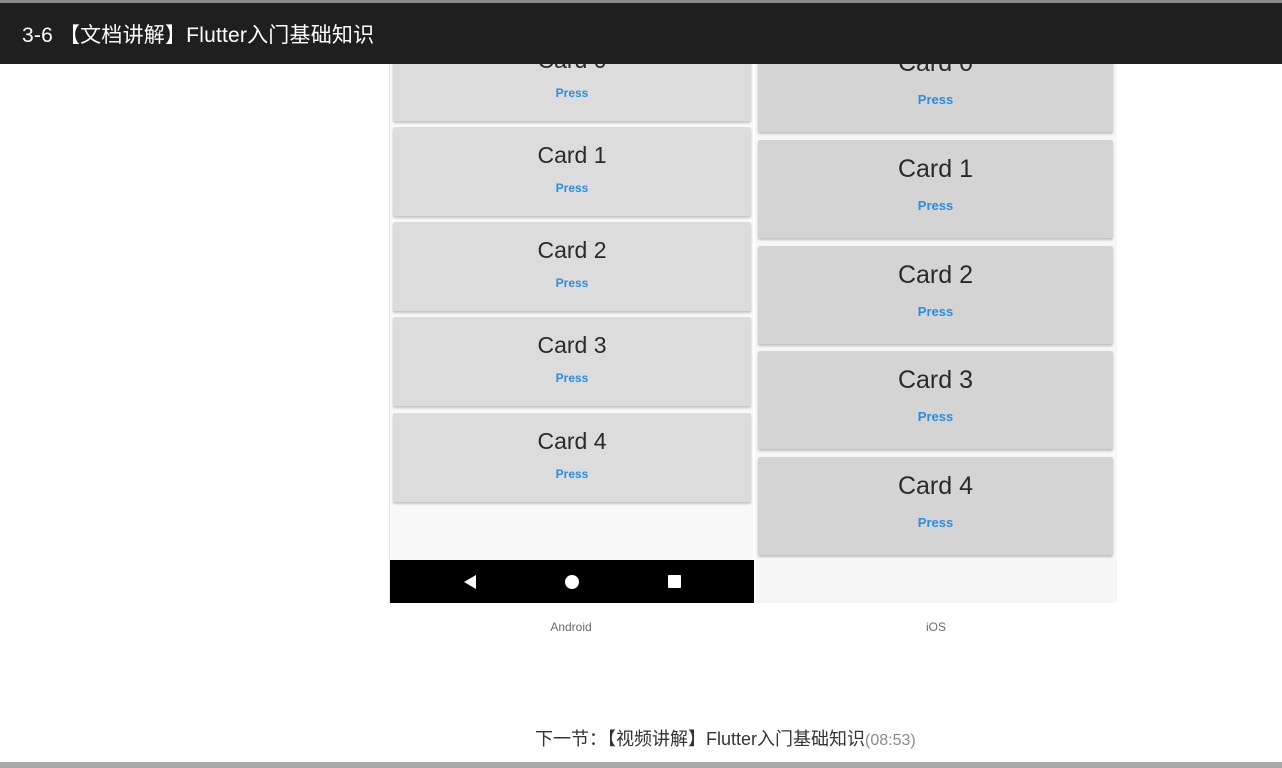 The height and width of the screenshot is (768, 1282). I want to click on next-prefix: 下一节：, so click(571, 739).